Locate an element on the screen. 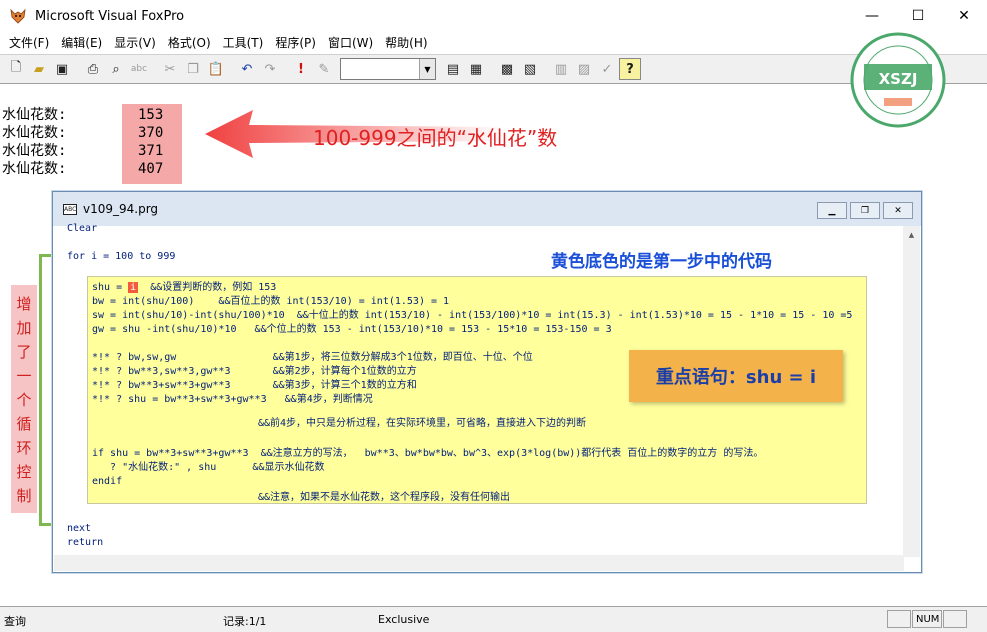 The image size is (987, 632). window-title: Microsoft Visual FoxPro is located at coordinates (110, 16).